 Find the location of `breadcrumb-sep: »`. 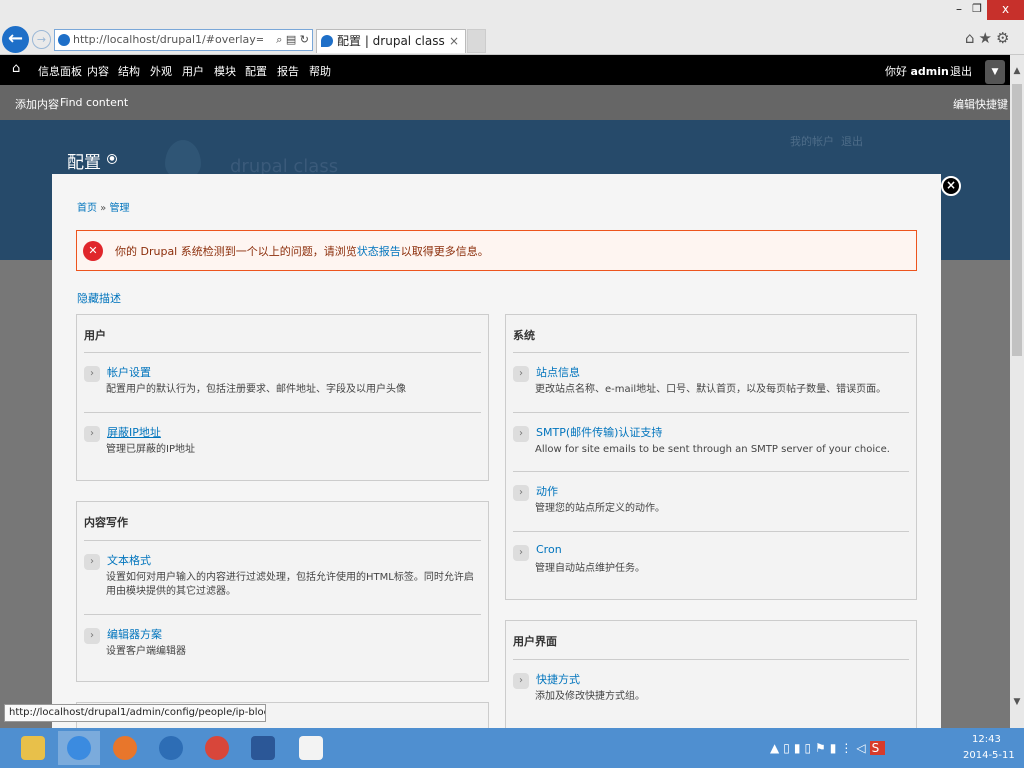

breadcrumb-sep: » is located at coordinates (103, 208).